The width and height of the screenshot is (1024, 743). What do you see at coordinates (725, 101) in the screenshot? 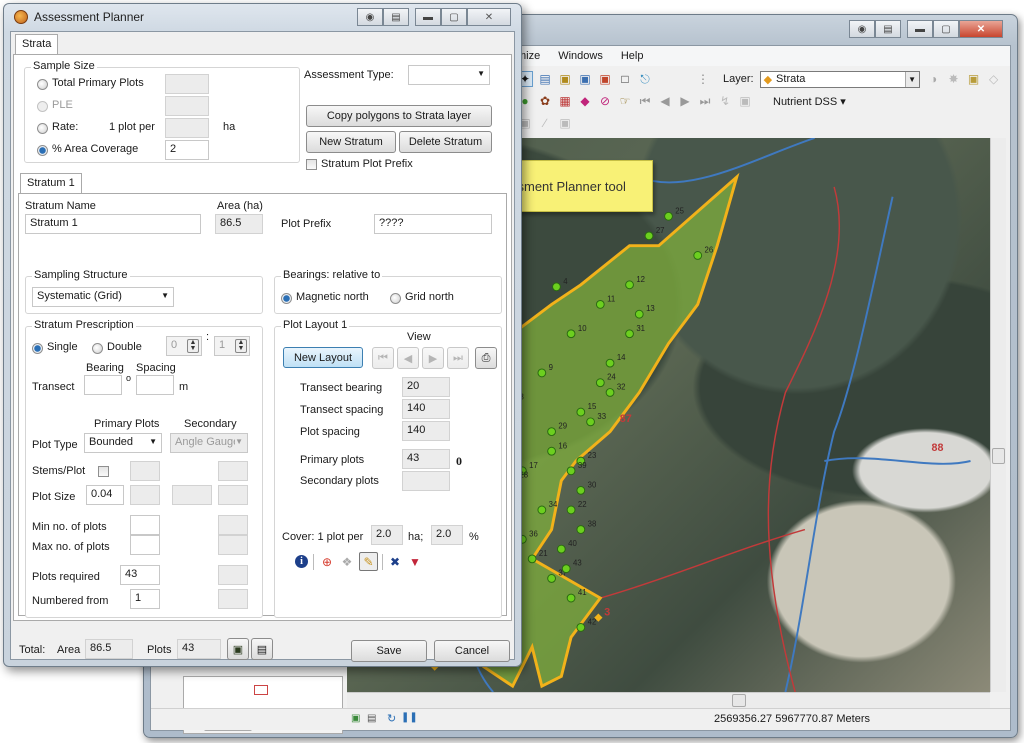
I see `lightning-icon: ↯` at bounding box center [725, 101].